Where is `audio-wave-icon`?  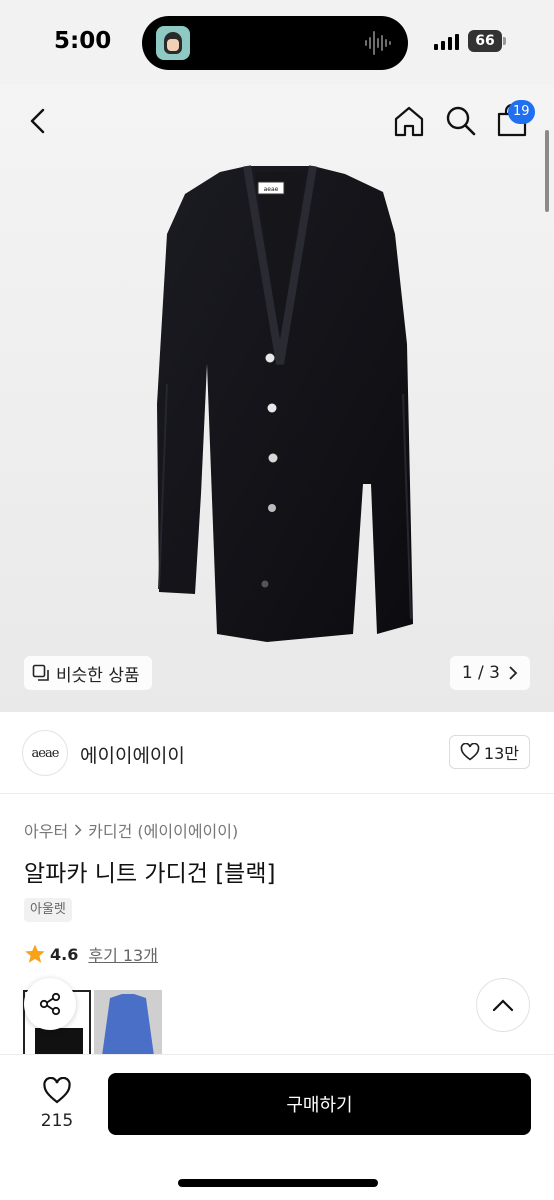 audio-wave-icon is located at coordinates (378, 43).